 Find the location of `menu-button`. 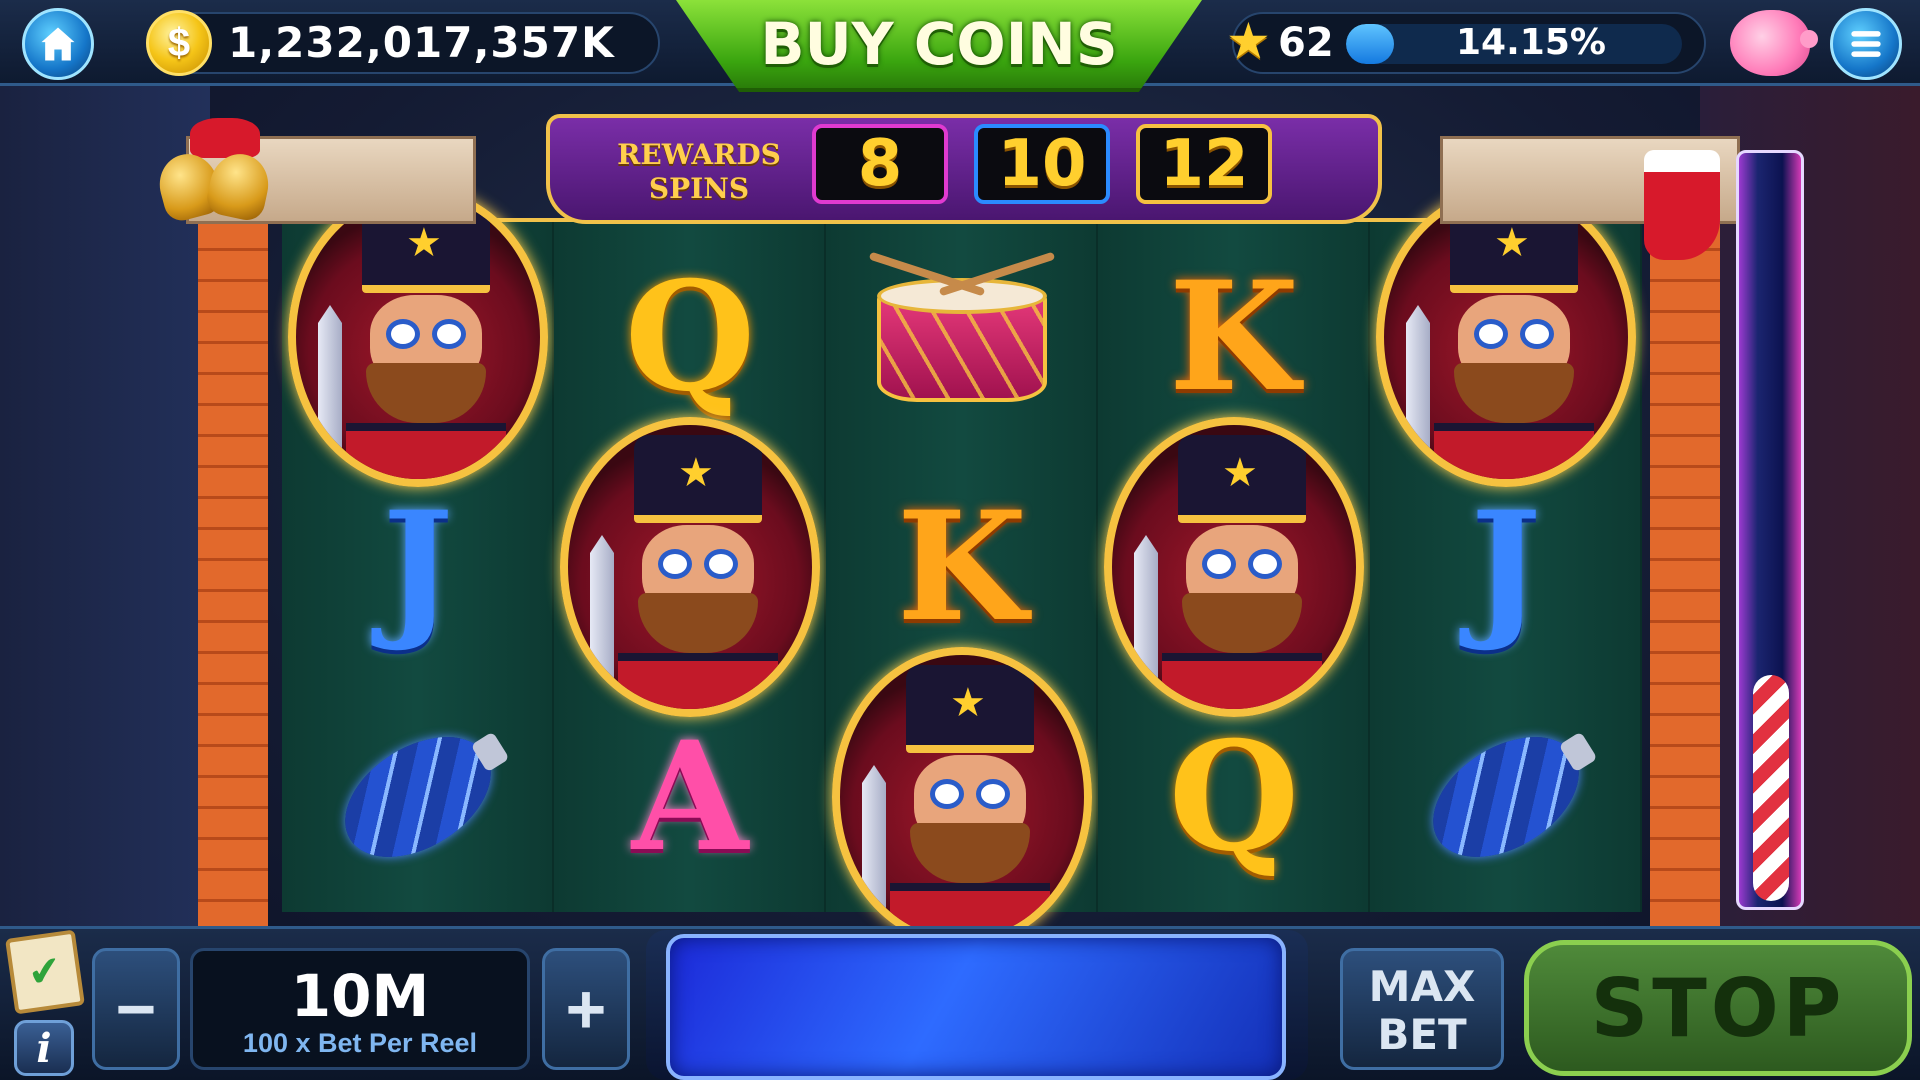

menu-button is located at coordinates (1866, 44).